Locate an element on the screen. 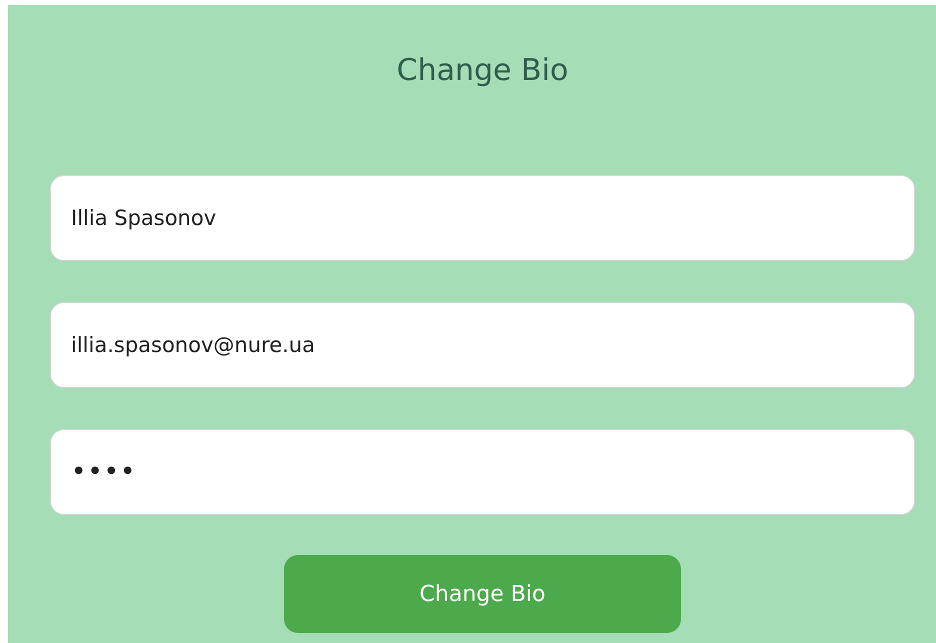  form-title: Change Bio is located at coordinates (482, 71).